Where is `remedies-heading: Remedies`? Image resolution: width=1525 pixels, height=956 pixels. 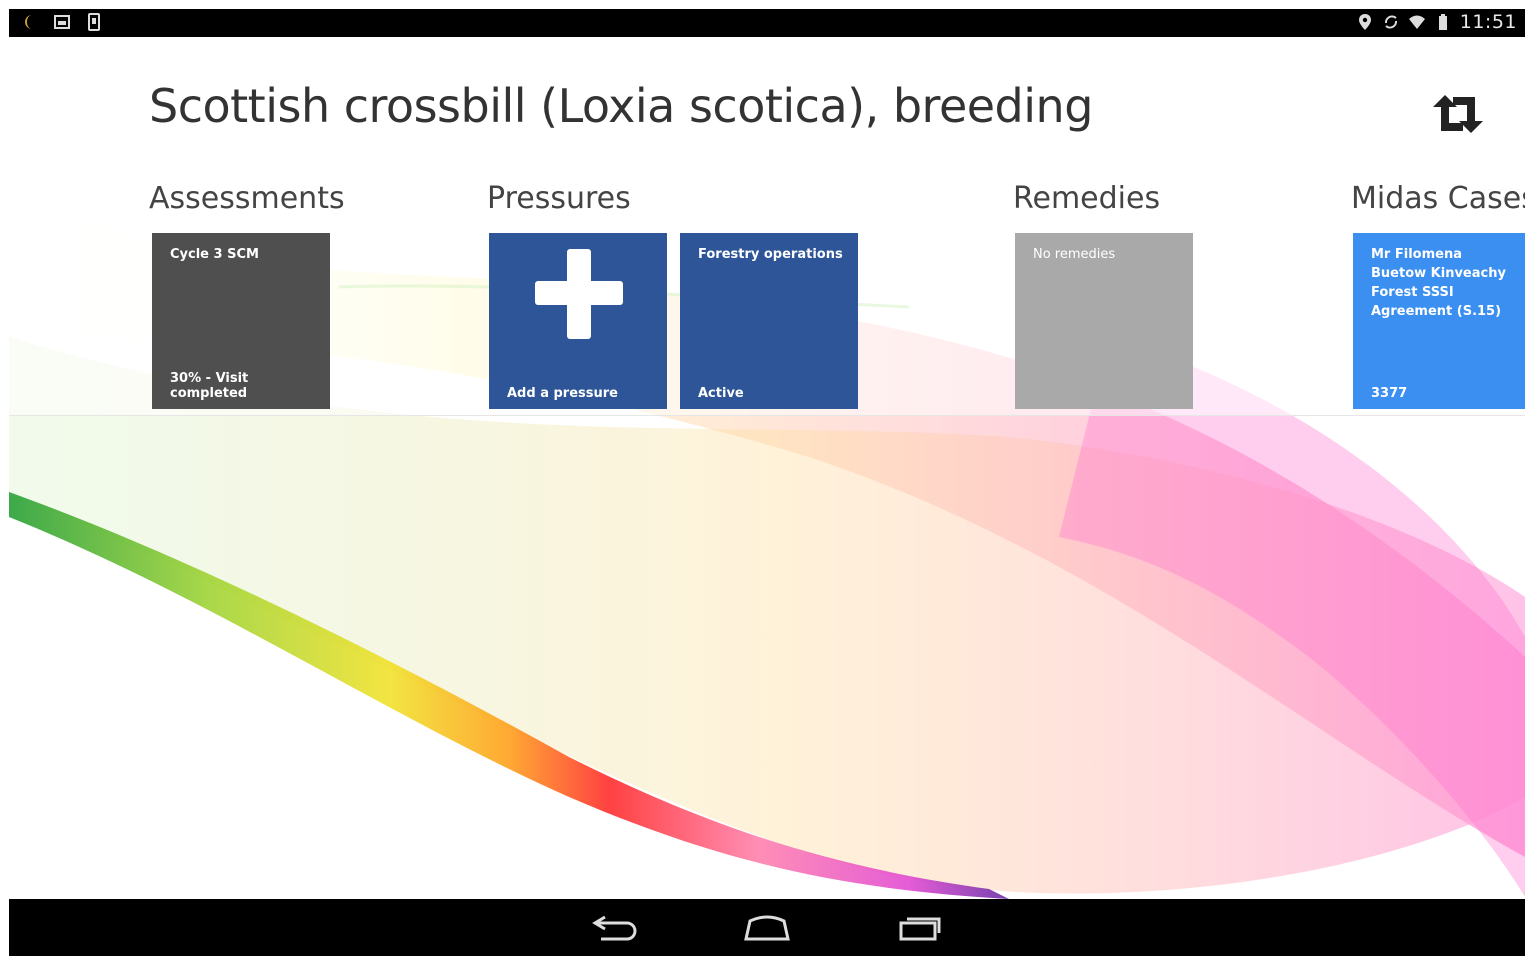
remedies-heading: Remedies is located at coordinates (1087, 198).